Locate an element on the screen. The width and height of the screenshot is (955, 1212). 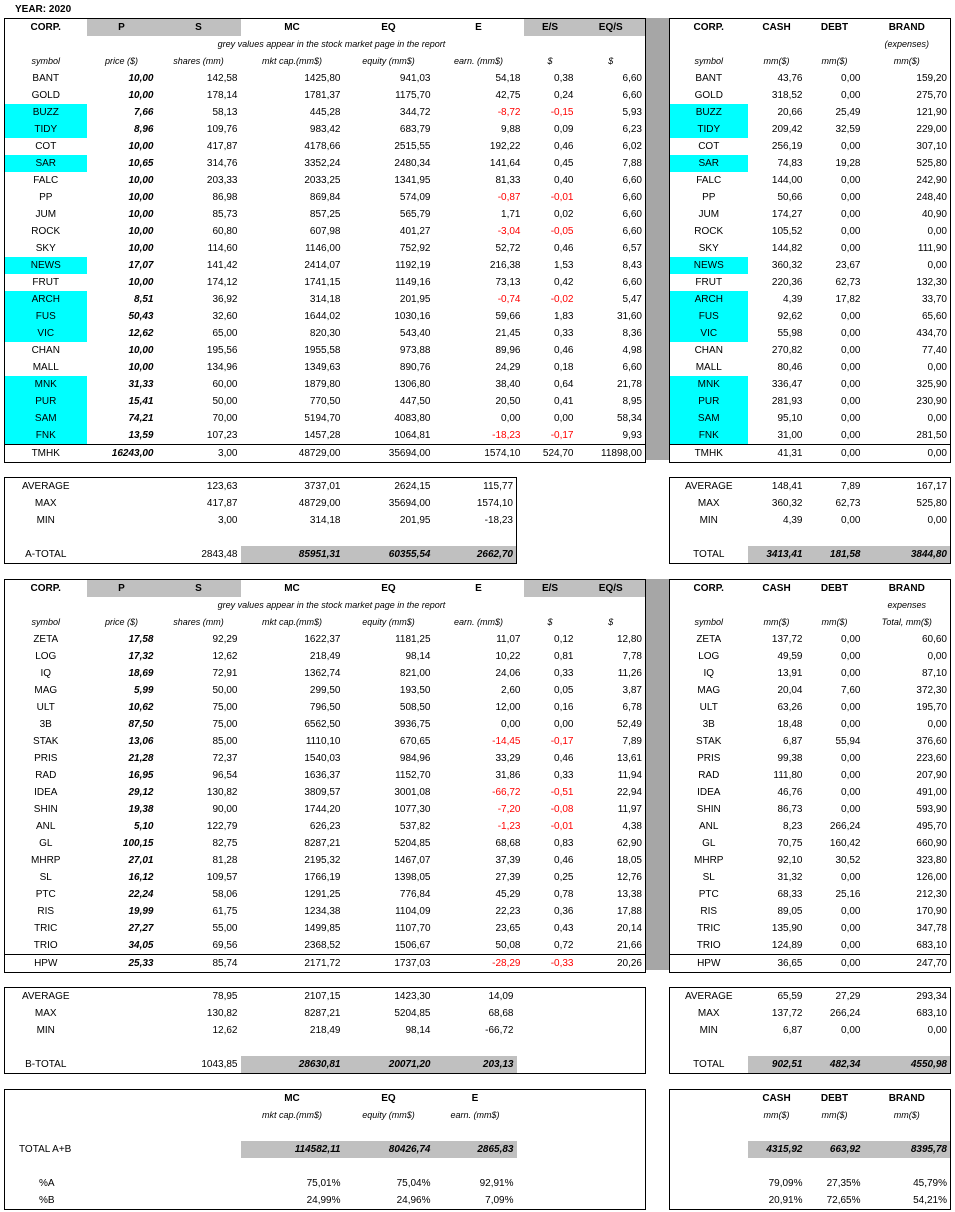
earnings-cell: 11,07 is located at coordinates (508, 639).